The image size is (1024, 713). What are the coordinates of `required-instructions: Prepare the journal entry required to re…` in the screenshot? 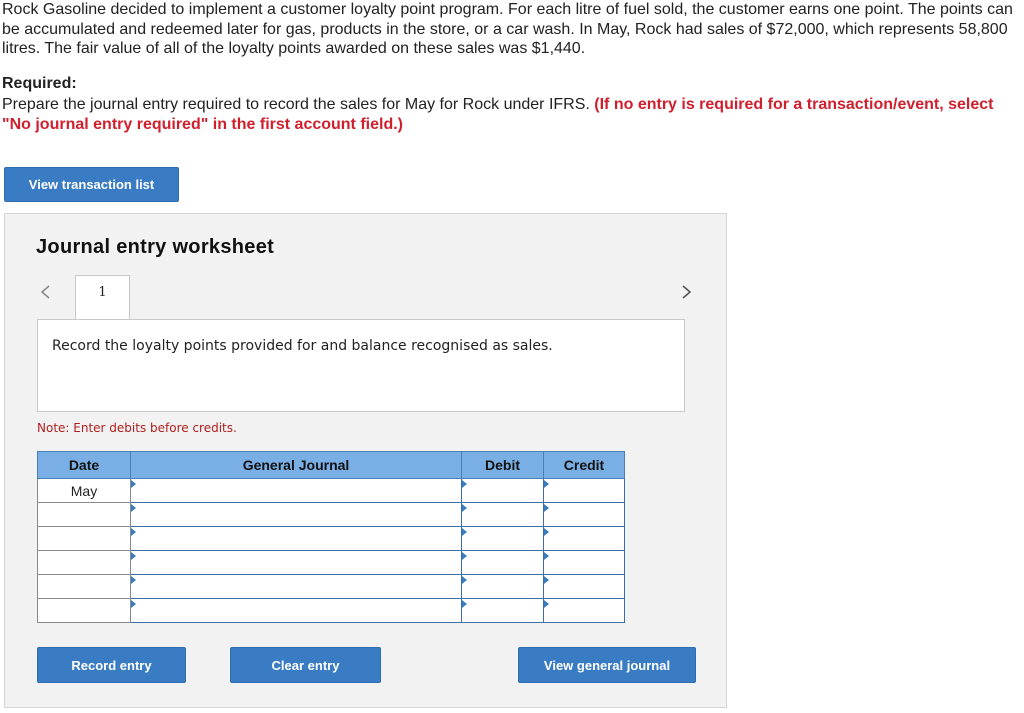 It's located at (511, 114).